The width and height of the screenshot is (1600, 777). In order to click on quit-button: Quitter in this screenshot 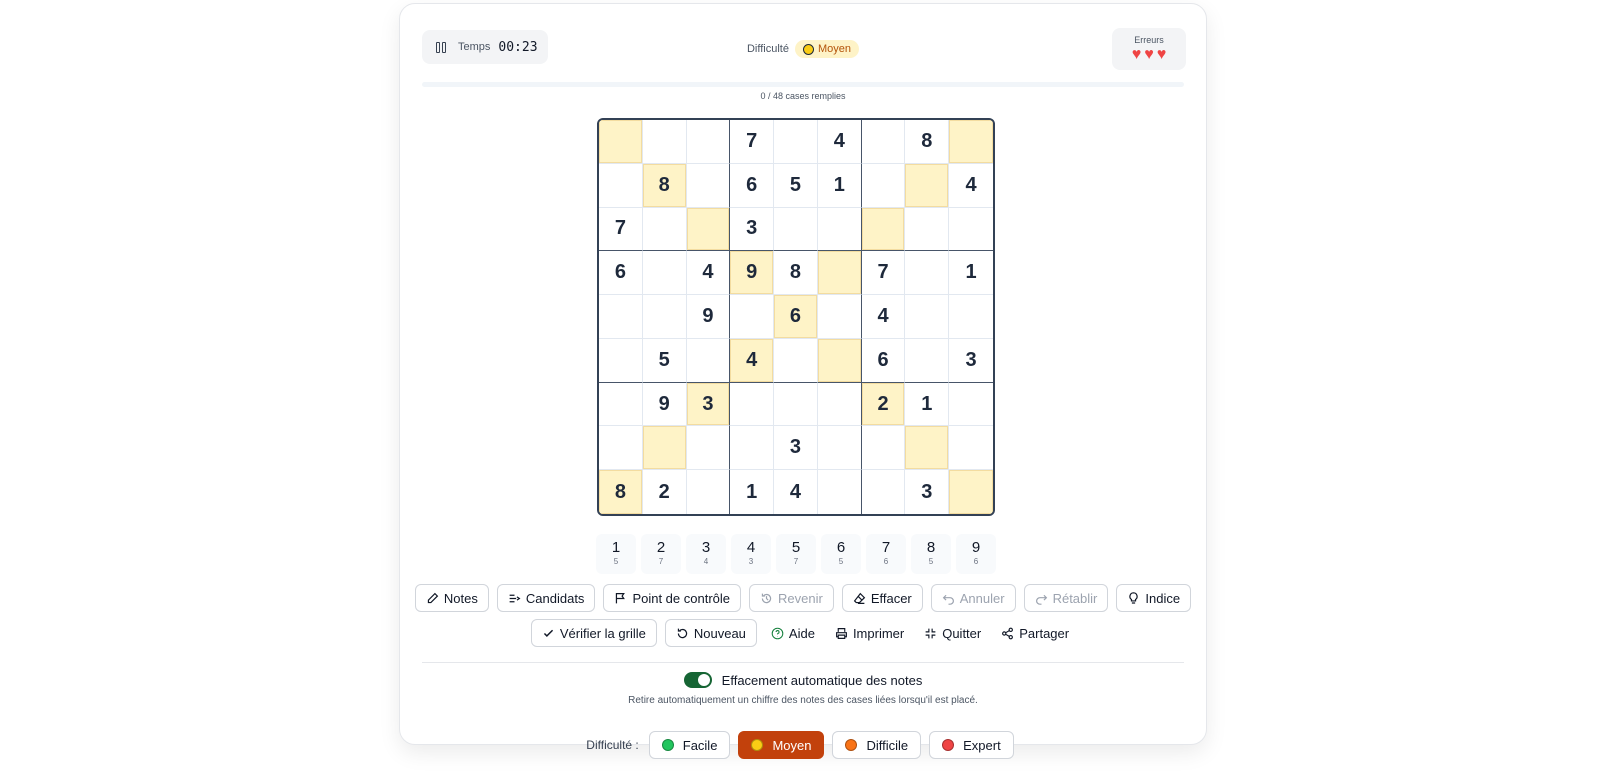, I will do `click(953, 633)`.